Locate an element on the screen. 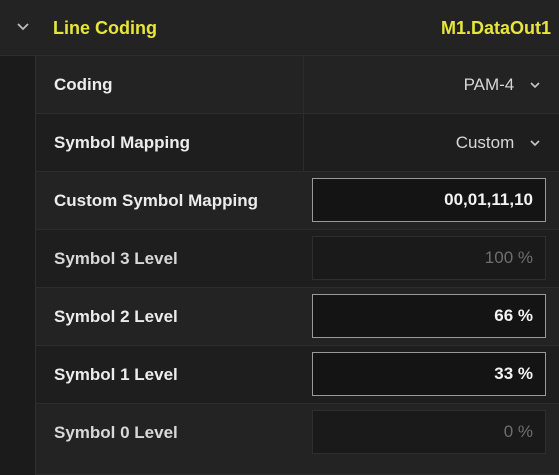  property-row-symbol-1-level: Symbol 1 Level 33 % is located at coordinates (297, 375).